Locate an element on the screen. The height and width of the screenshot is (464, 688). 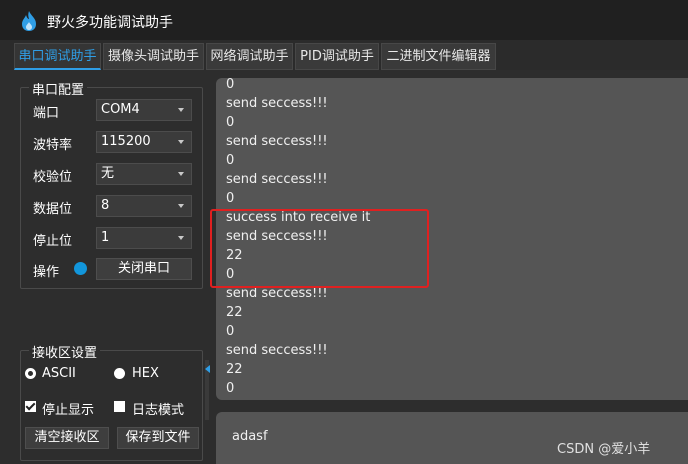
stopbits-label: 停止位 is located at coordinates (53, 241).